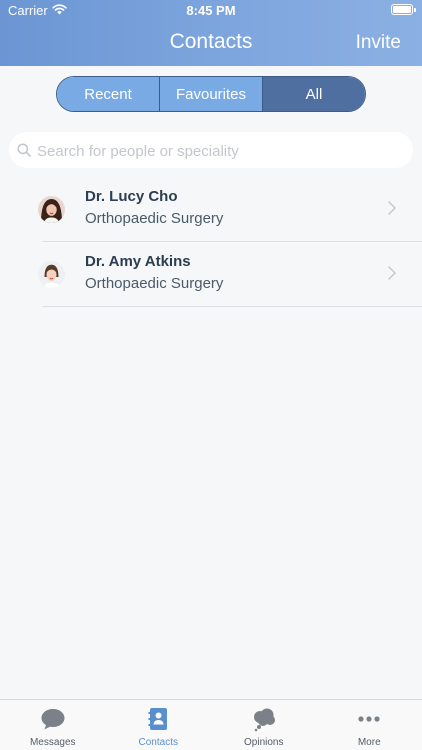  What do you see at coordinates (378, 43) in the screenshot?
I see `invite-button: Invite` at bounding box center [378, 43].